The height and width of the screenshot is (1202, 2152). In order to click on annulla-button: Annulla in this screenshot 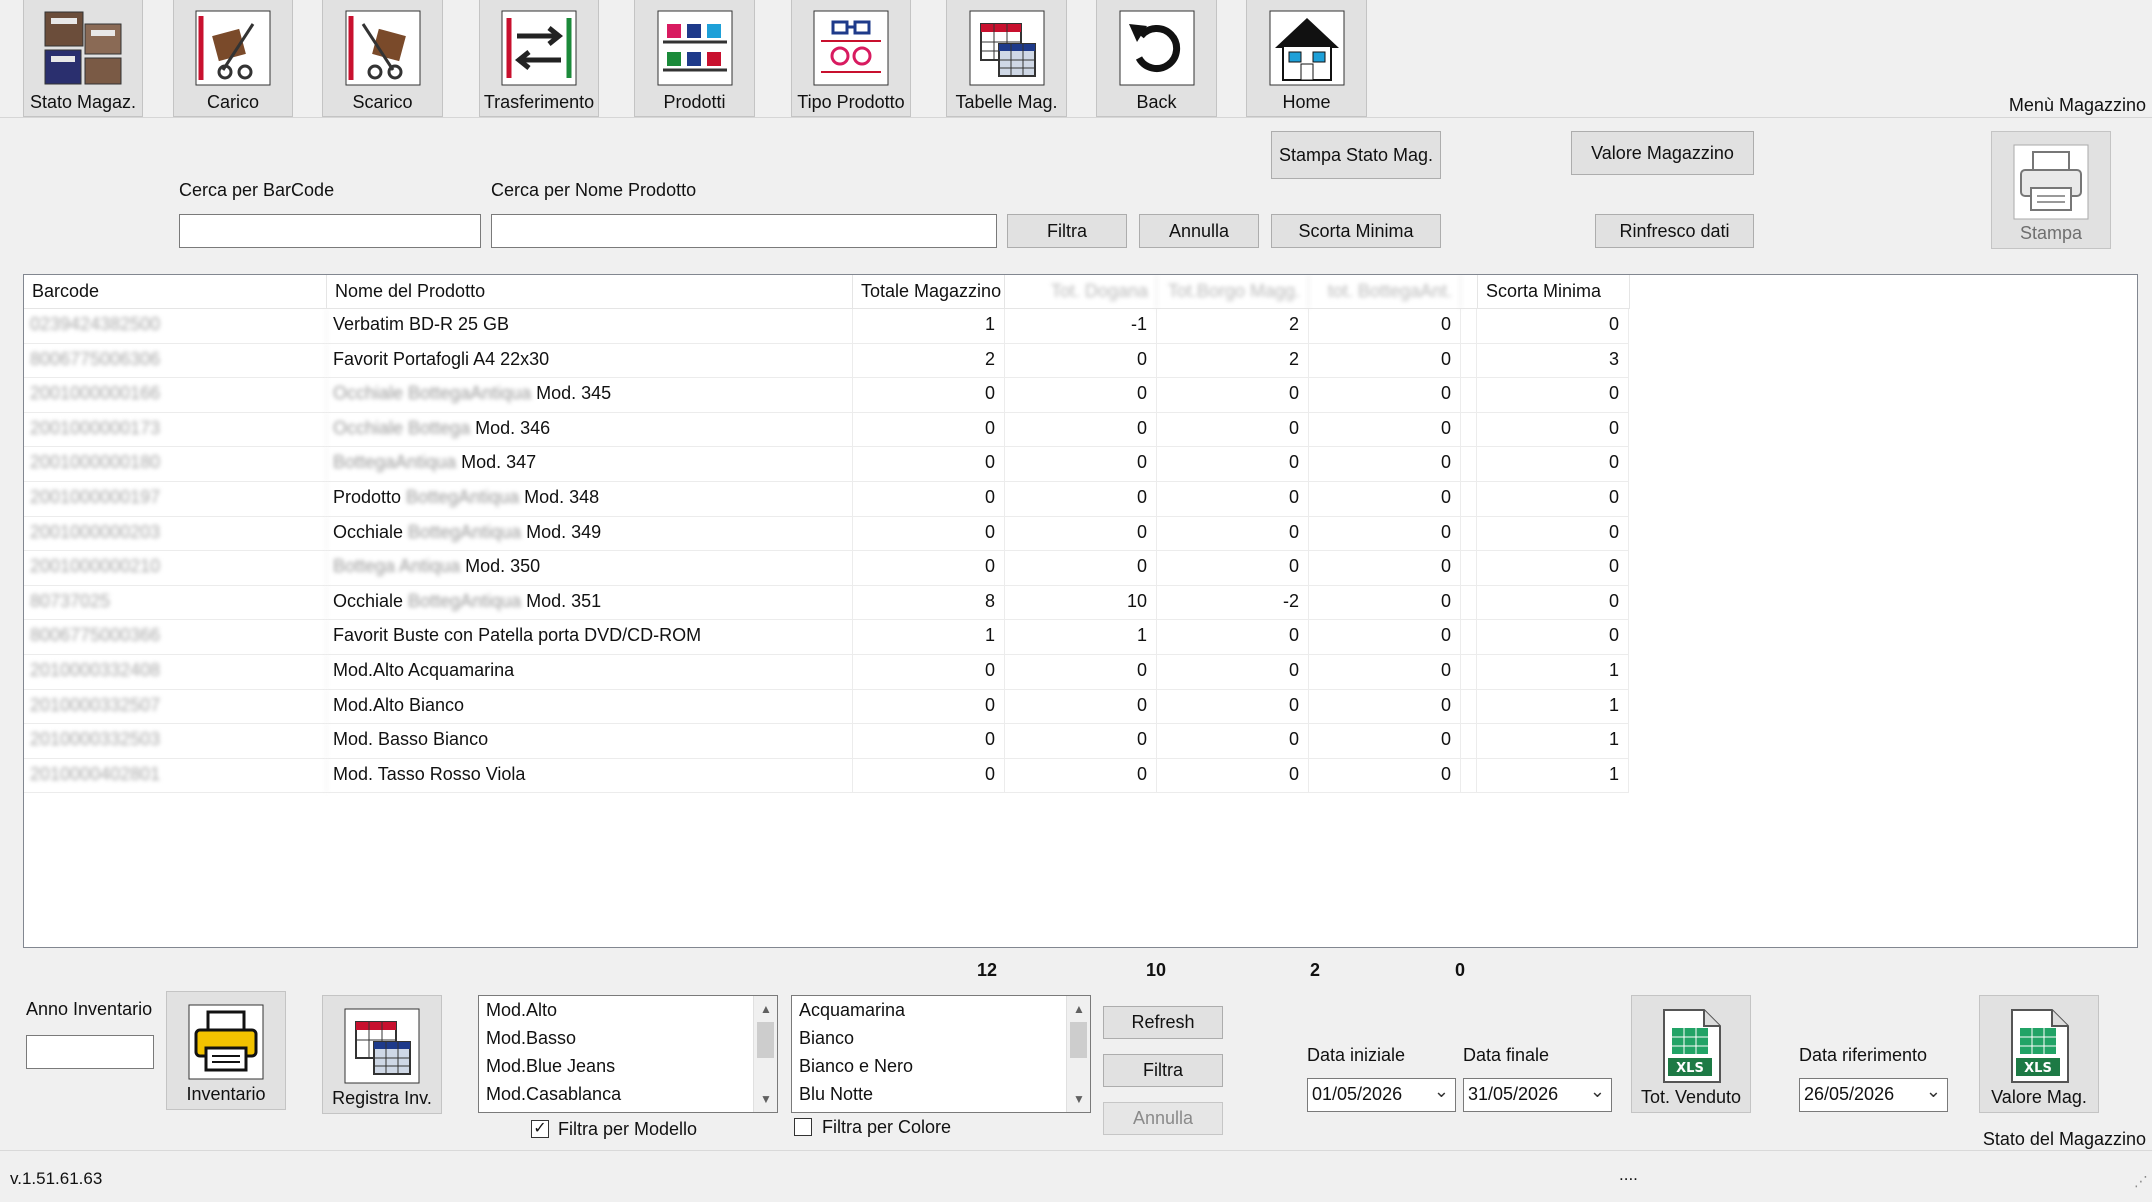, I will do `click(1199, 231)`.